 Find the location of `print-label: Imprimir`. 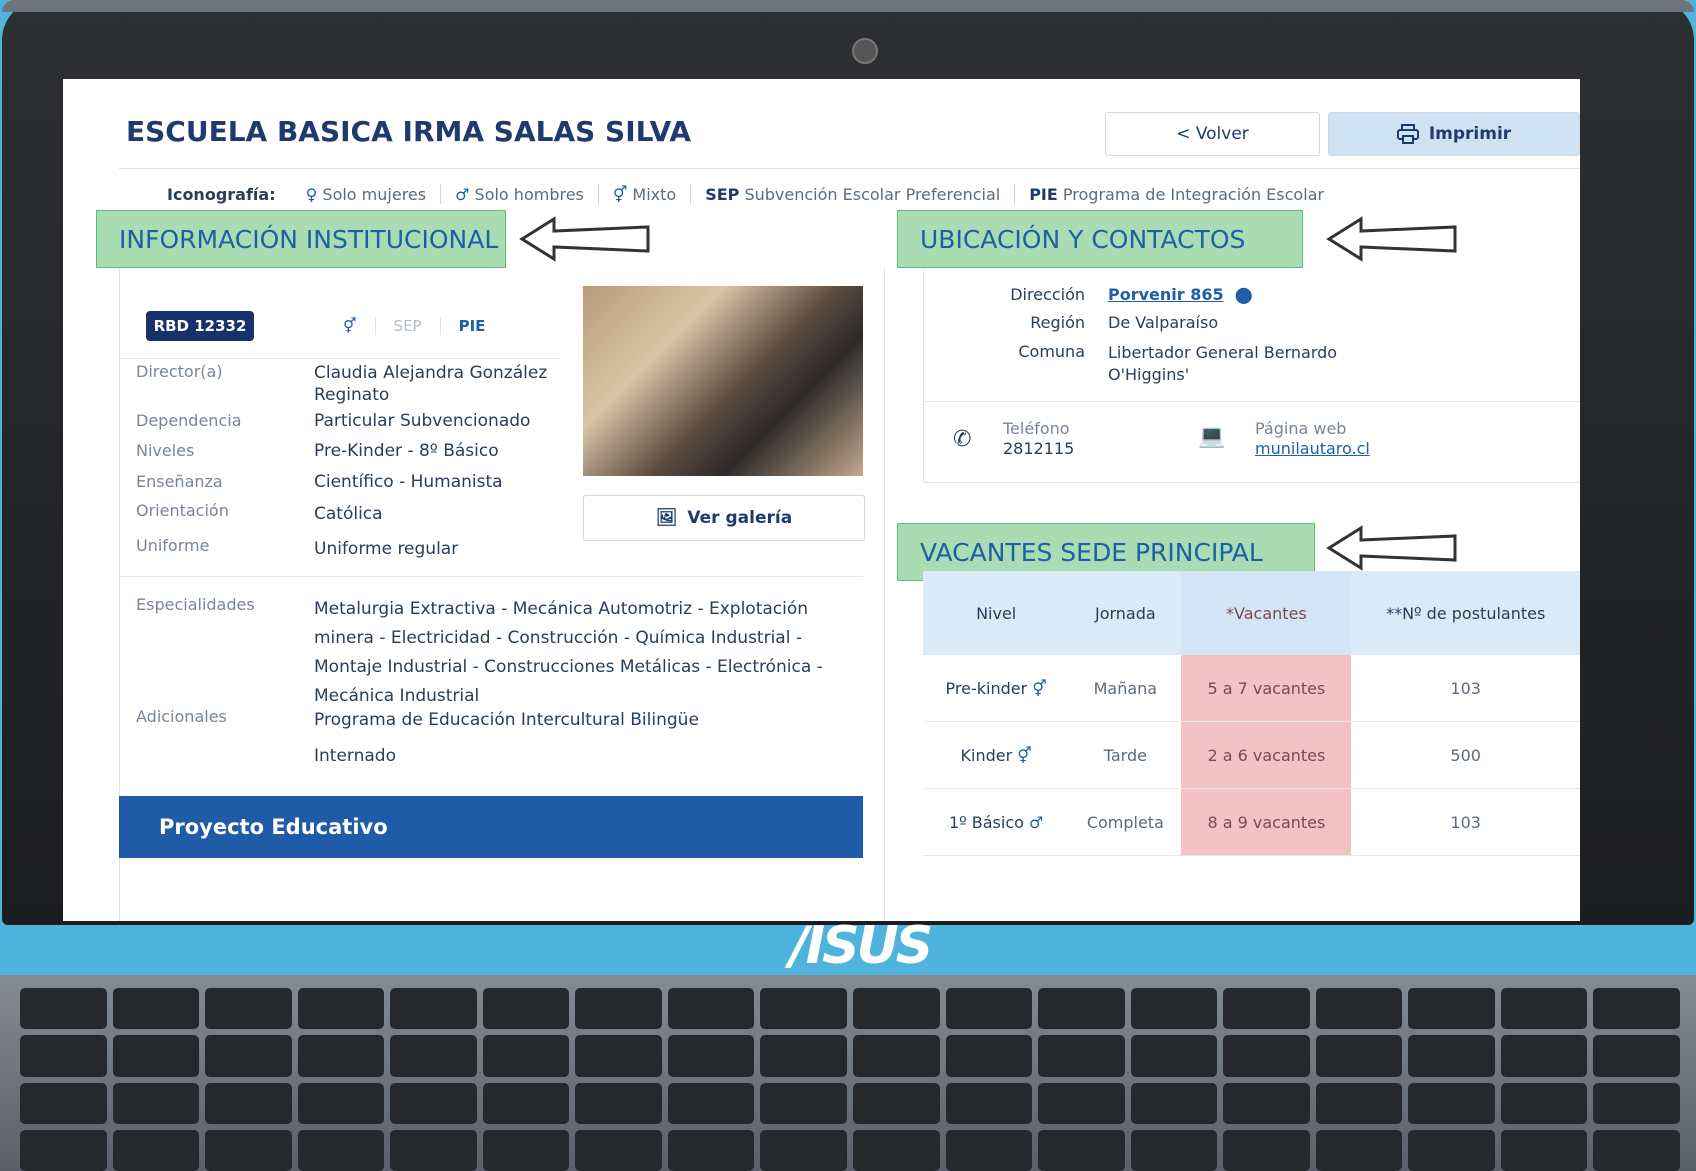

print-label: Imprimir is located at coordinates (1470, 134).